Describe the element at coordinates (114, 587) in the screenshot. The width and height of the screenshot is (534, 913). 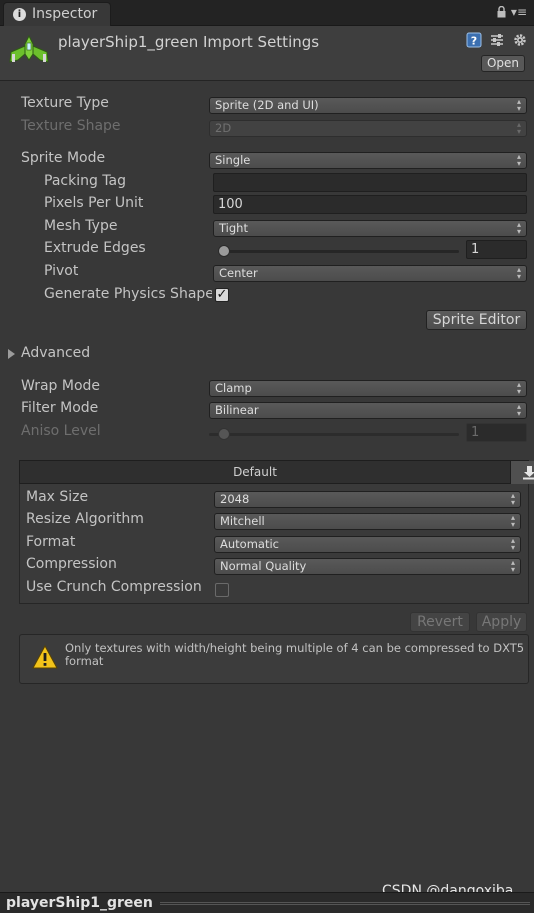
I see `crunch-compression-label: Use Crunch Compression` at that location.